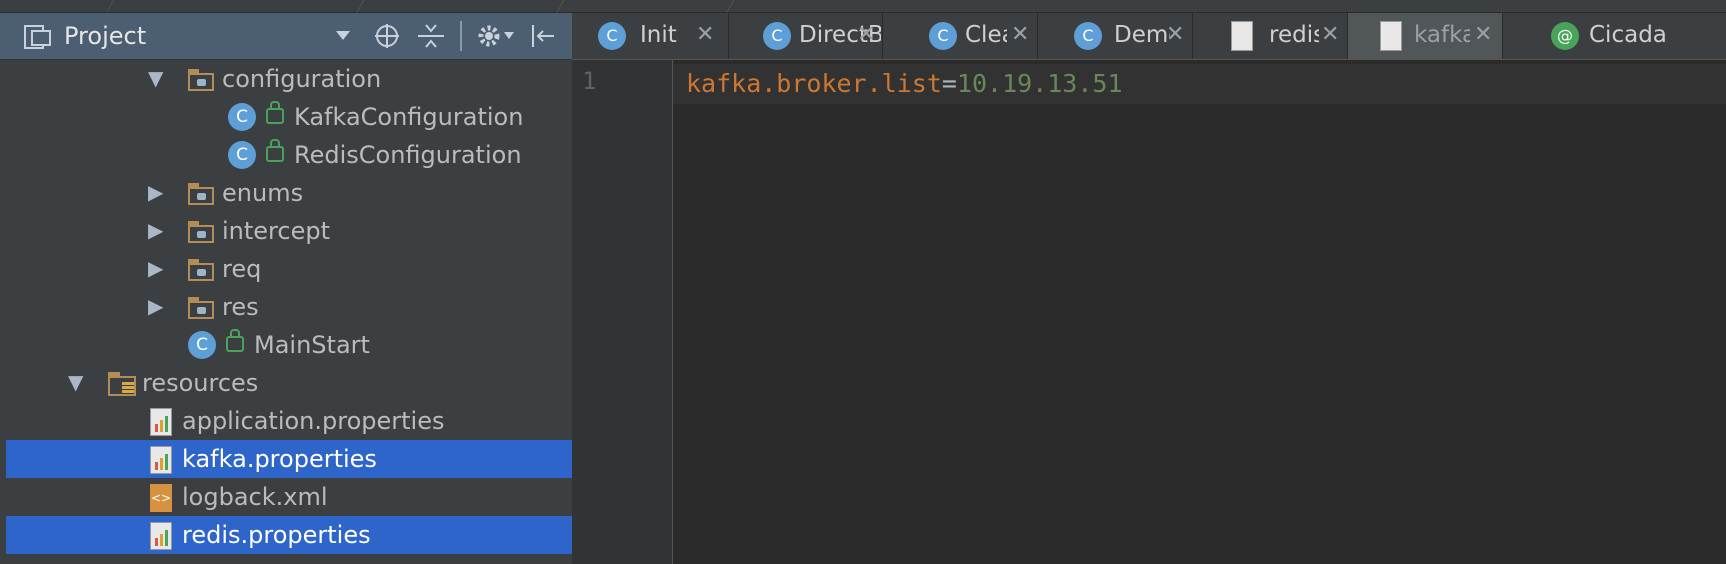  Describe the element at coordinates (461, 36) in the screenshot. I see `toolbar-separator` at that location.